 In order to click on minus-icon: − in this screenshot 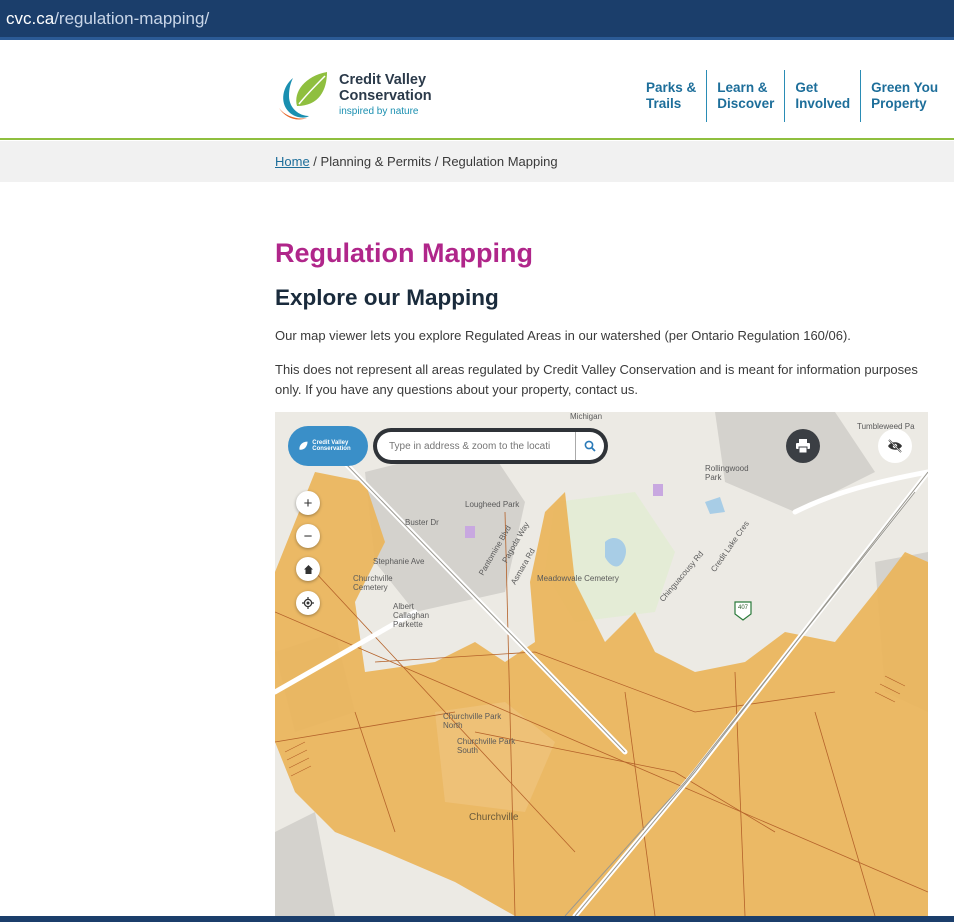, I will do `click(308, 536)`.